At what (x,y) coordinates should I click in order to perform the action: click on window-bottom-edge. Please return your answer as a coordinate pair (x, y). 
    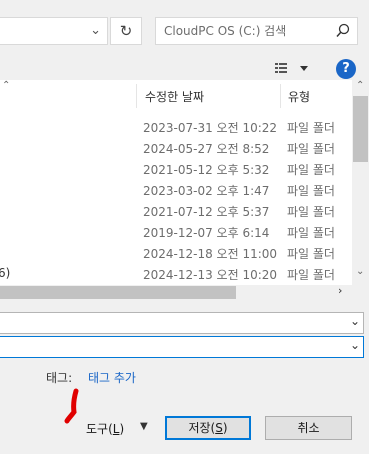
    Looking at the image, I should click on (184, 451).